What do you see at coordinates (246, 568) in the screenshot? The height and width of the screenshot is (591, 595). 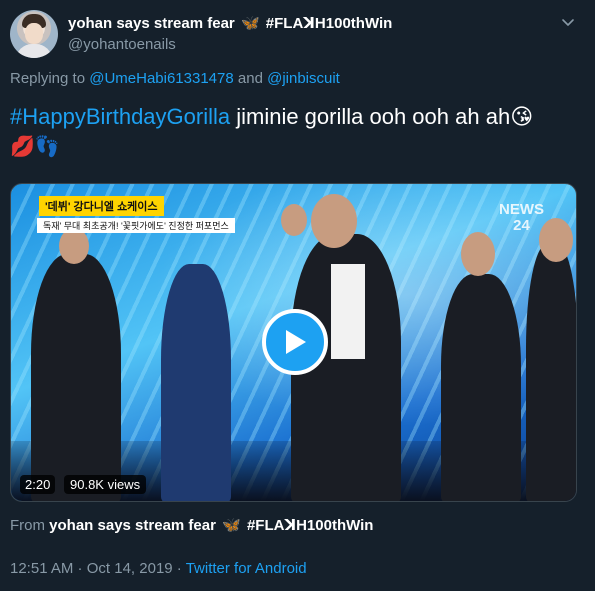 I see `tweet-source-link: Twitter for Android` at bounding box center [246, 568].